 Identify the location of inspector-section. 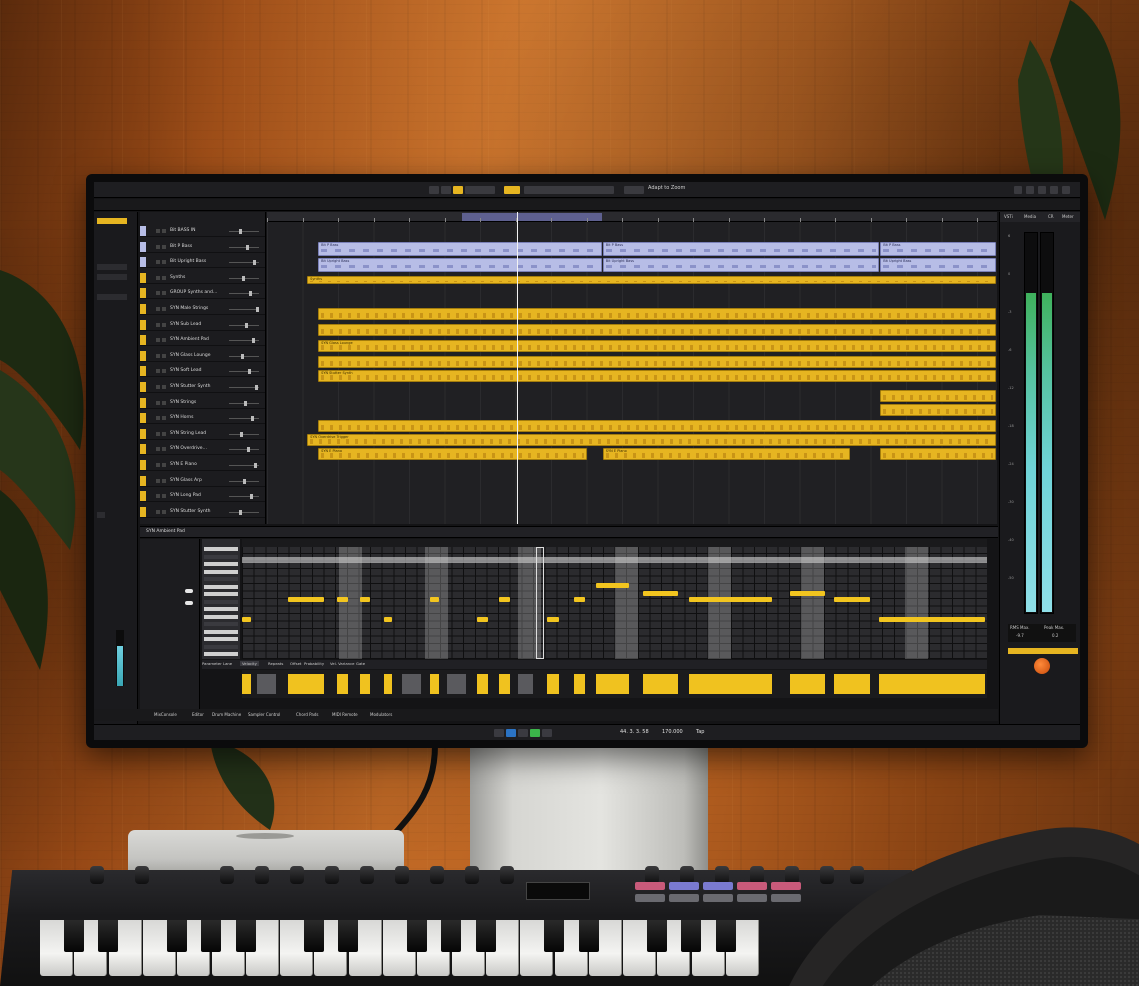
(112, 267).